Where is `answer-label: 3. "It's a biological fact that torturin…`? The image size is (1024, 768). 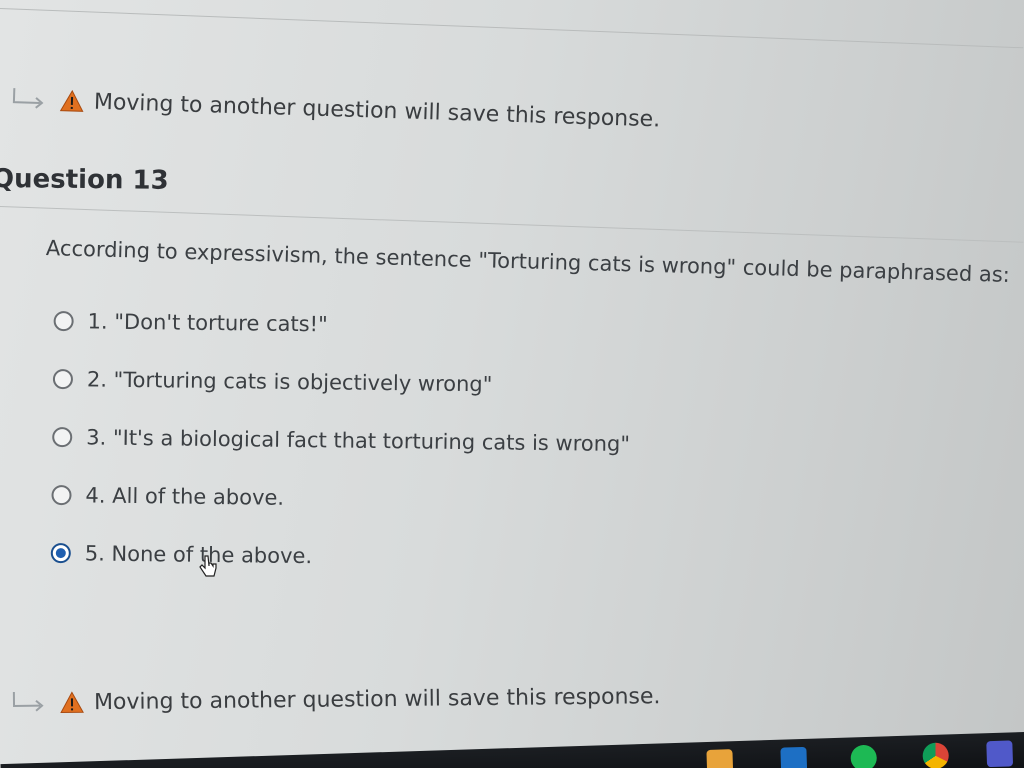 answer-label: 3. "It's a biological fact that torturin… is located at coordinates (358, 441).